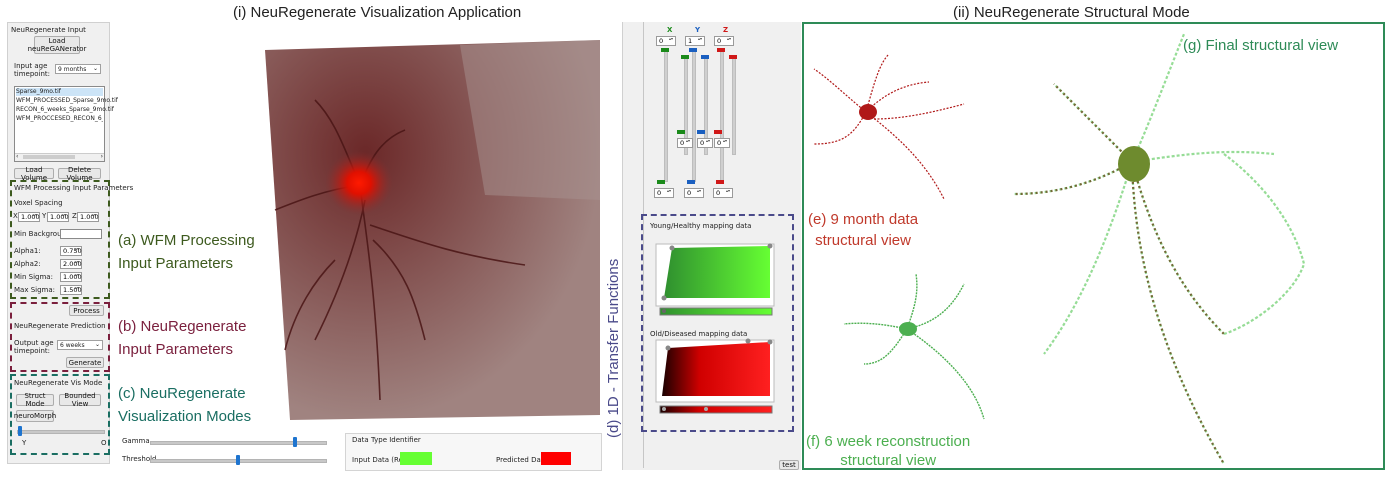  I want to click on y-top-input: 1, so click(695, 41).